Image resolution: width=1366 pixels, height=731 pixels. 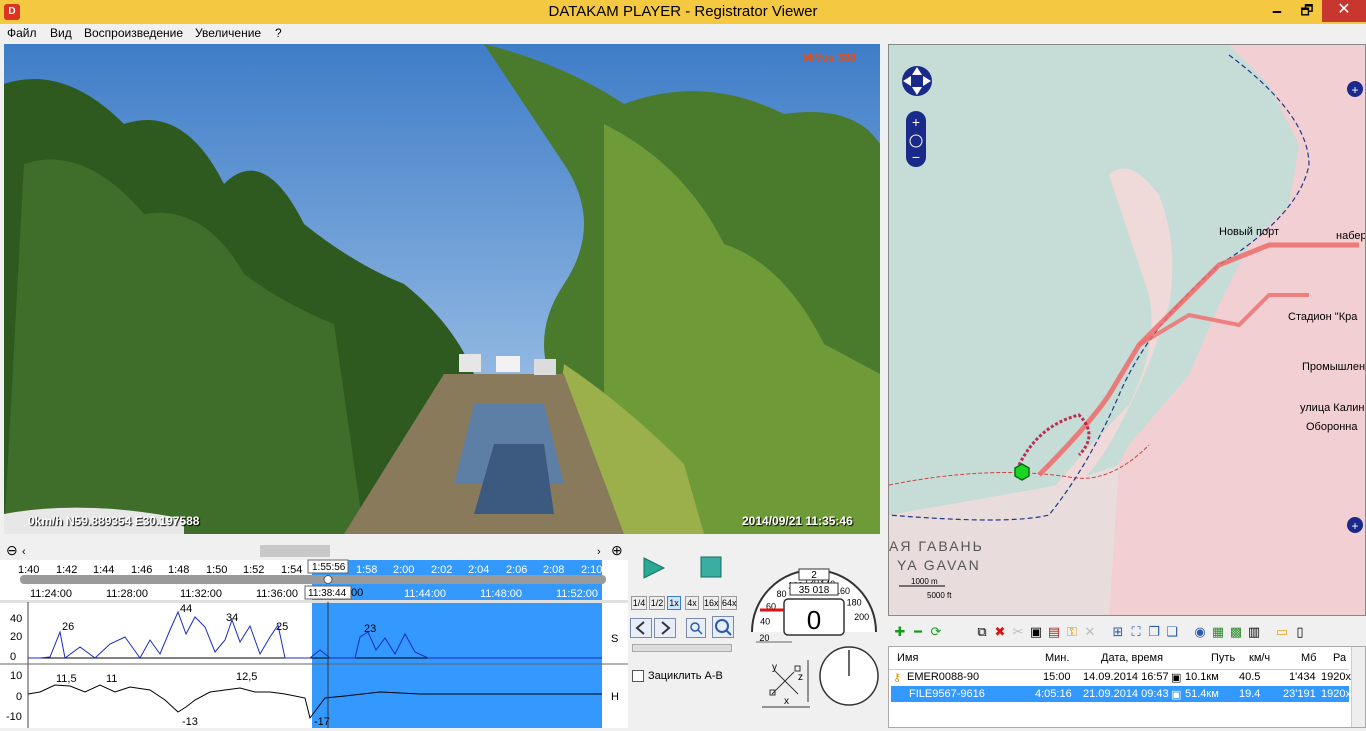 I want to click on cut-icon: ✂, so click(x=1018, y=632).